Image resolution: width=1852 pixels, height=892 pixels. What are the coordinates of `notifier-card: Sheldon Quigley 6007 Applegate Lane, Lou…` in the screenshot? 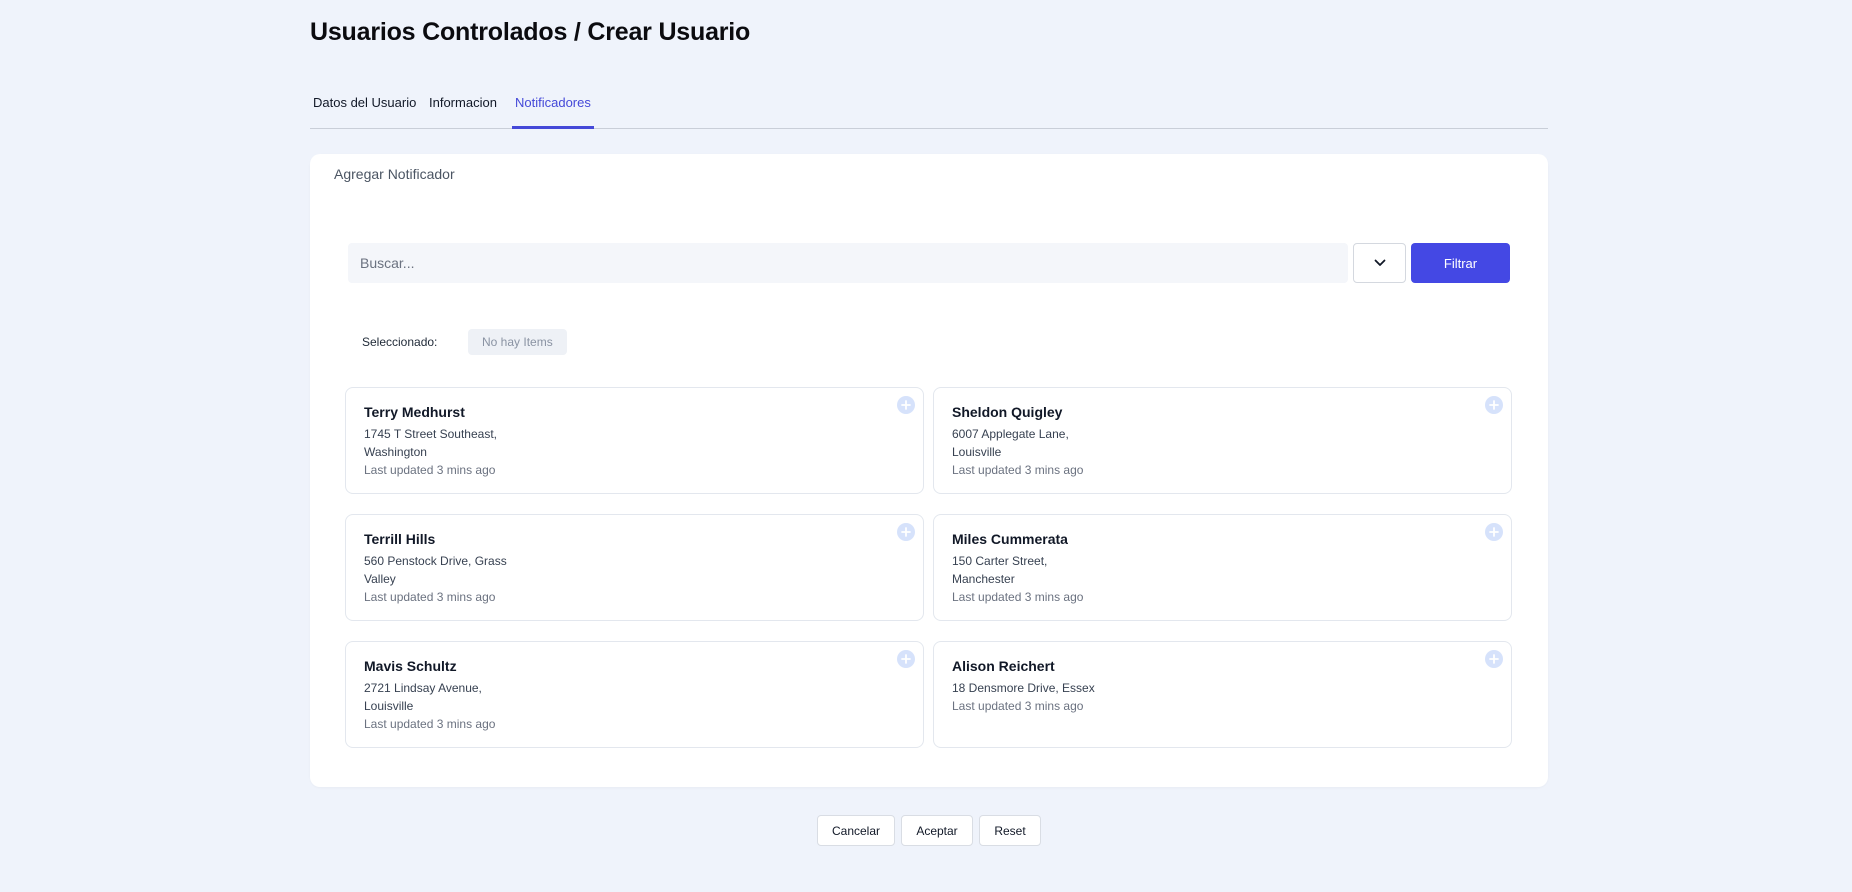 It's located at (1222, 440).